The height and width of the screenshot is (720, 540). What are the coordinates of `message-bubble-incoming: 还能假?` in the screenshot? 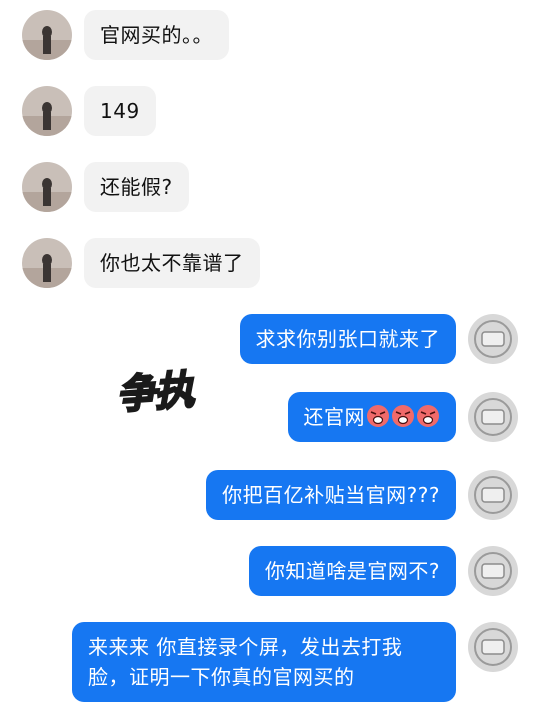 It's located at (136, 187).